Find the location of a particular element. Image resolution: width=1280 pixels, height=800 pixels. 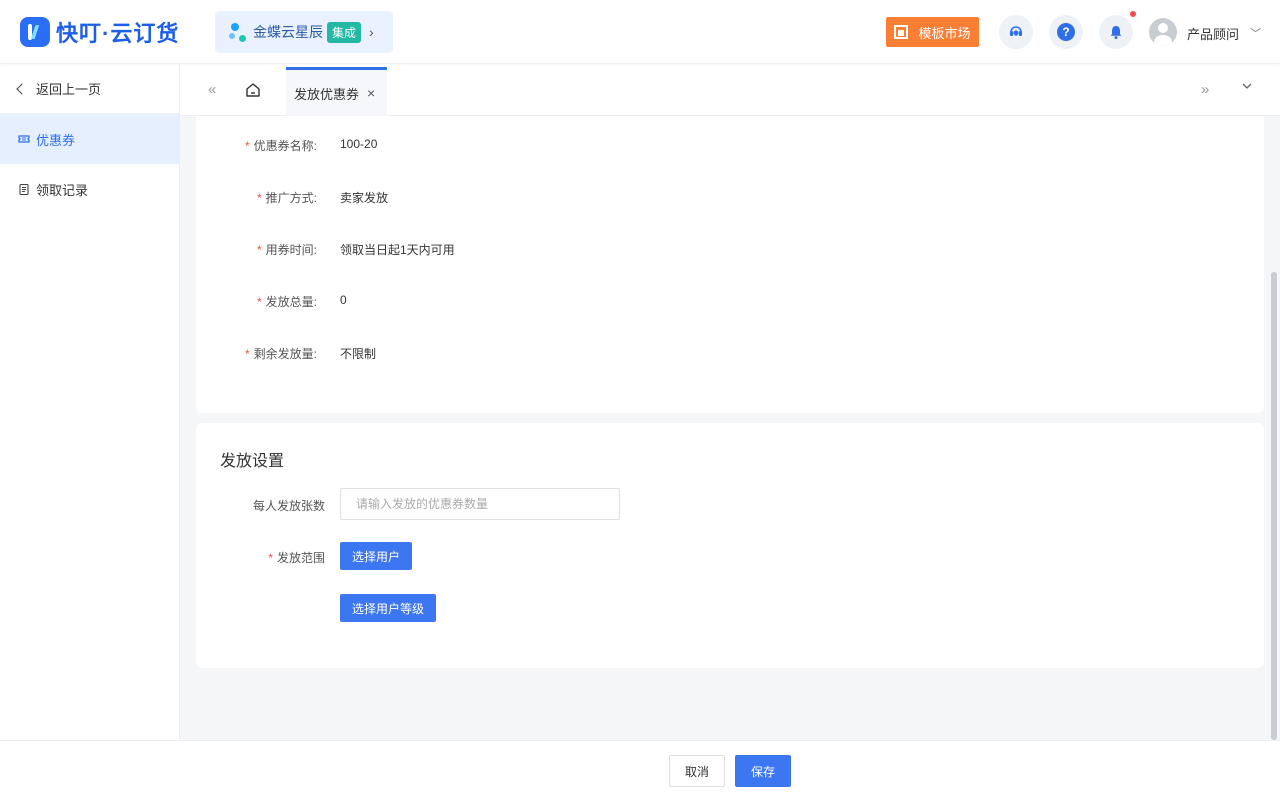

remaining-quantity-value: 不限制 is located at coordinates (358, 354).